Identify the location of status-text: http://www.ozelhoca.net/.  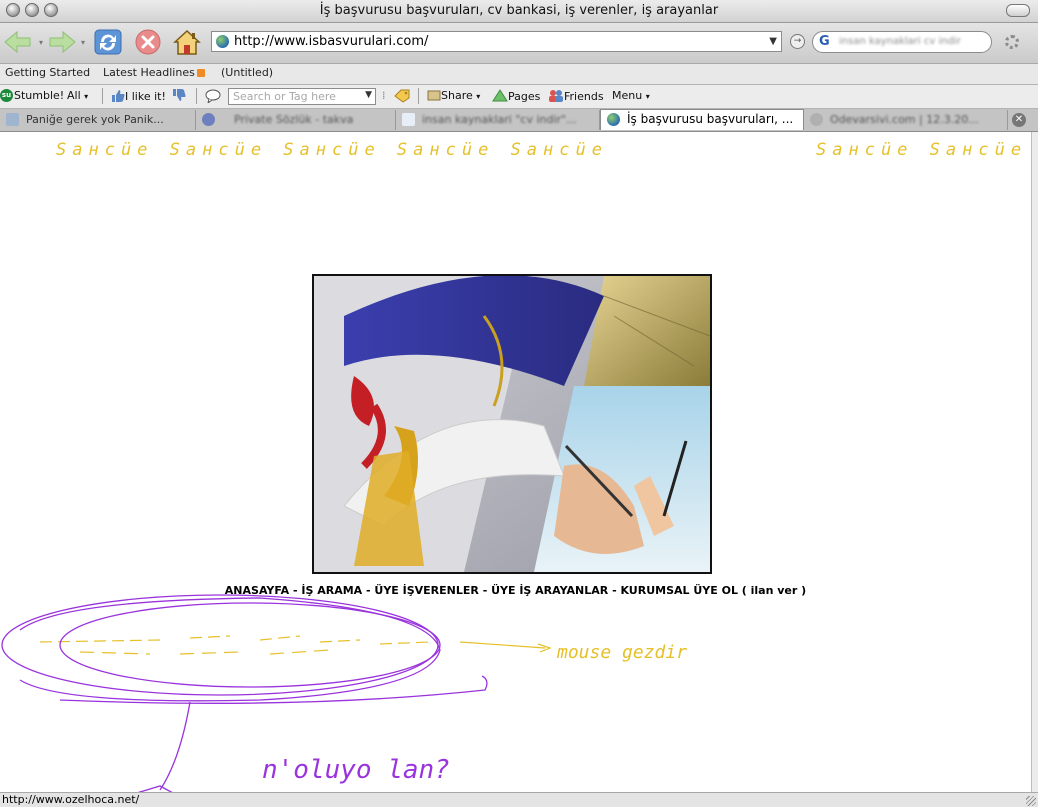
(71, 799).